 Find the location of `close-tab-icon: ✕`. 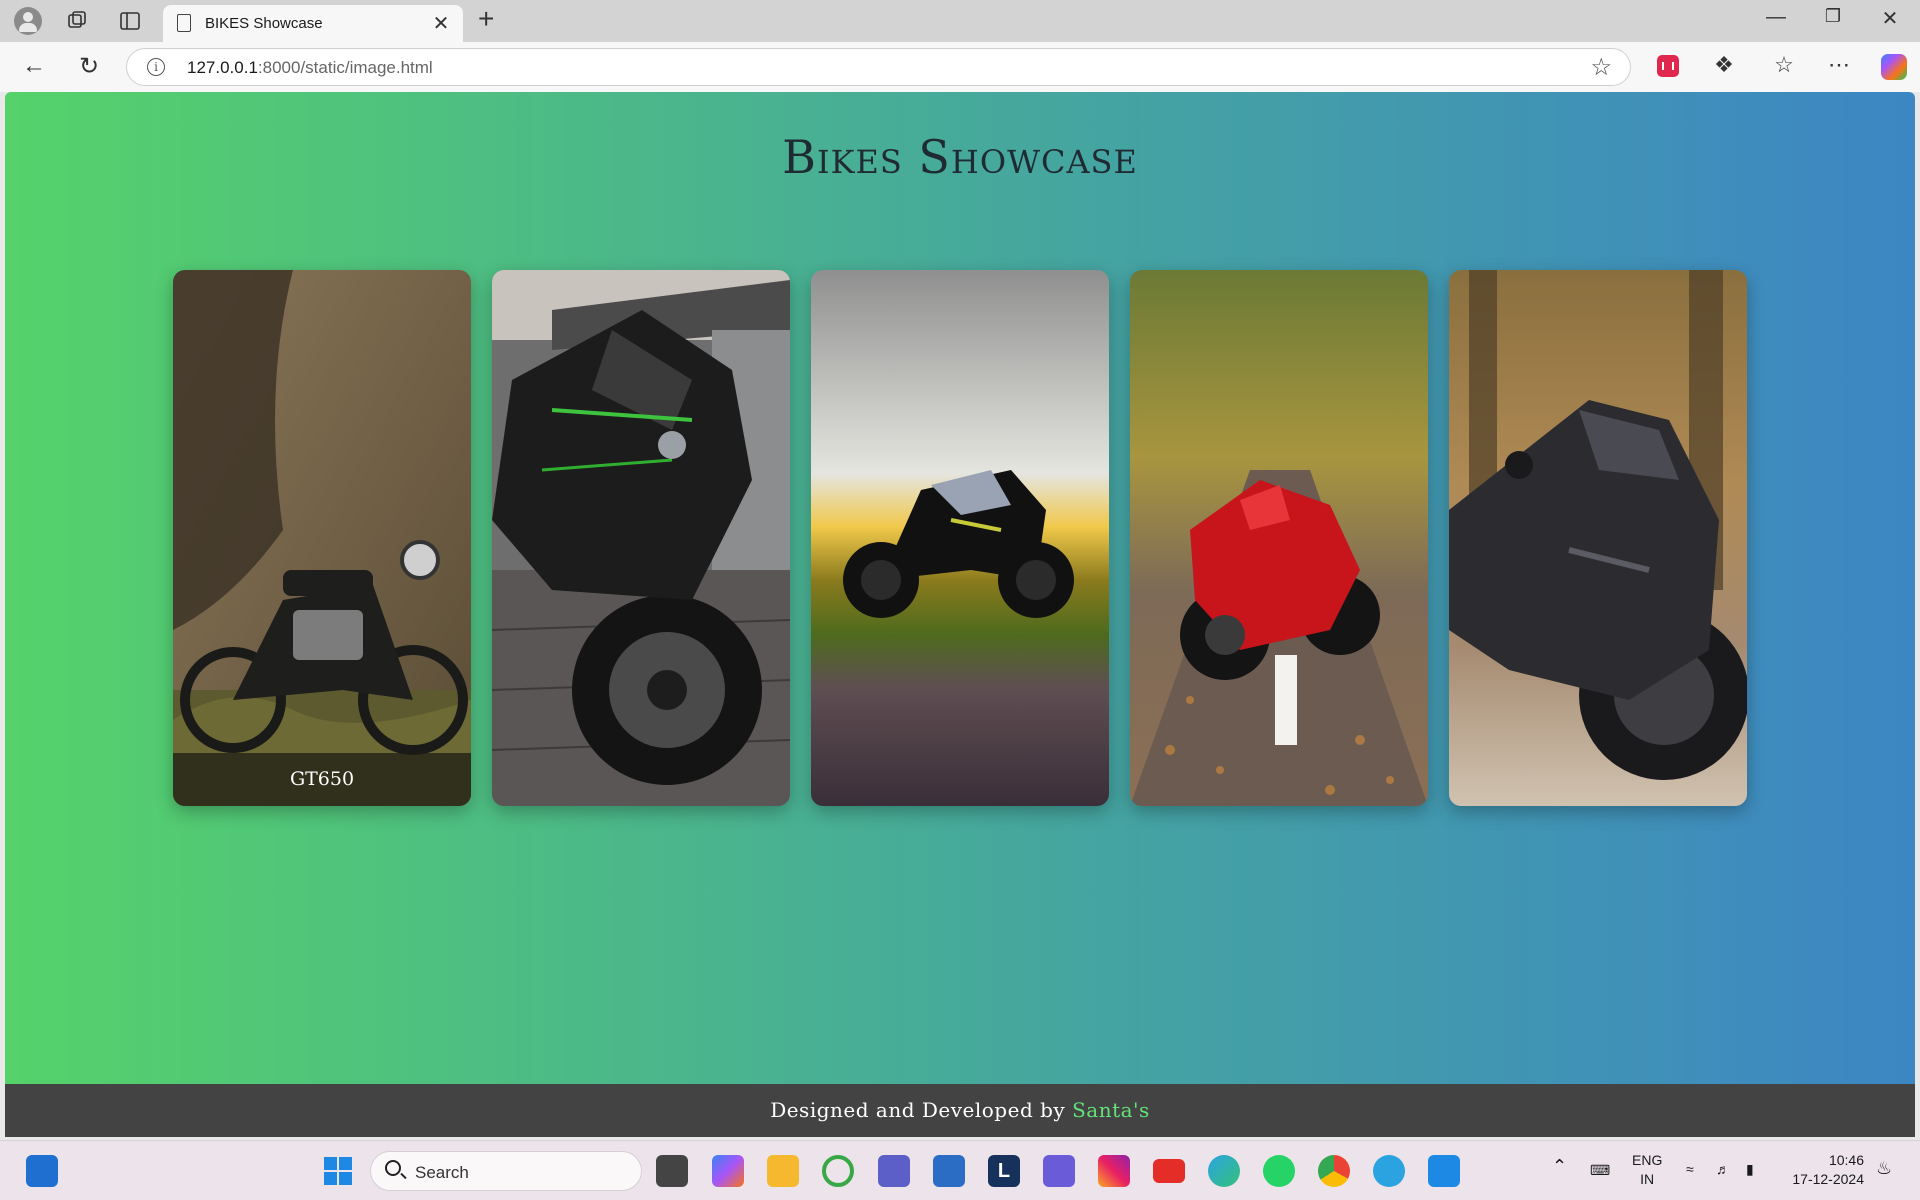

close-tab-icon: ✕ is located at coordinates (441, 23).